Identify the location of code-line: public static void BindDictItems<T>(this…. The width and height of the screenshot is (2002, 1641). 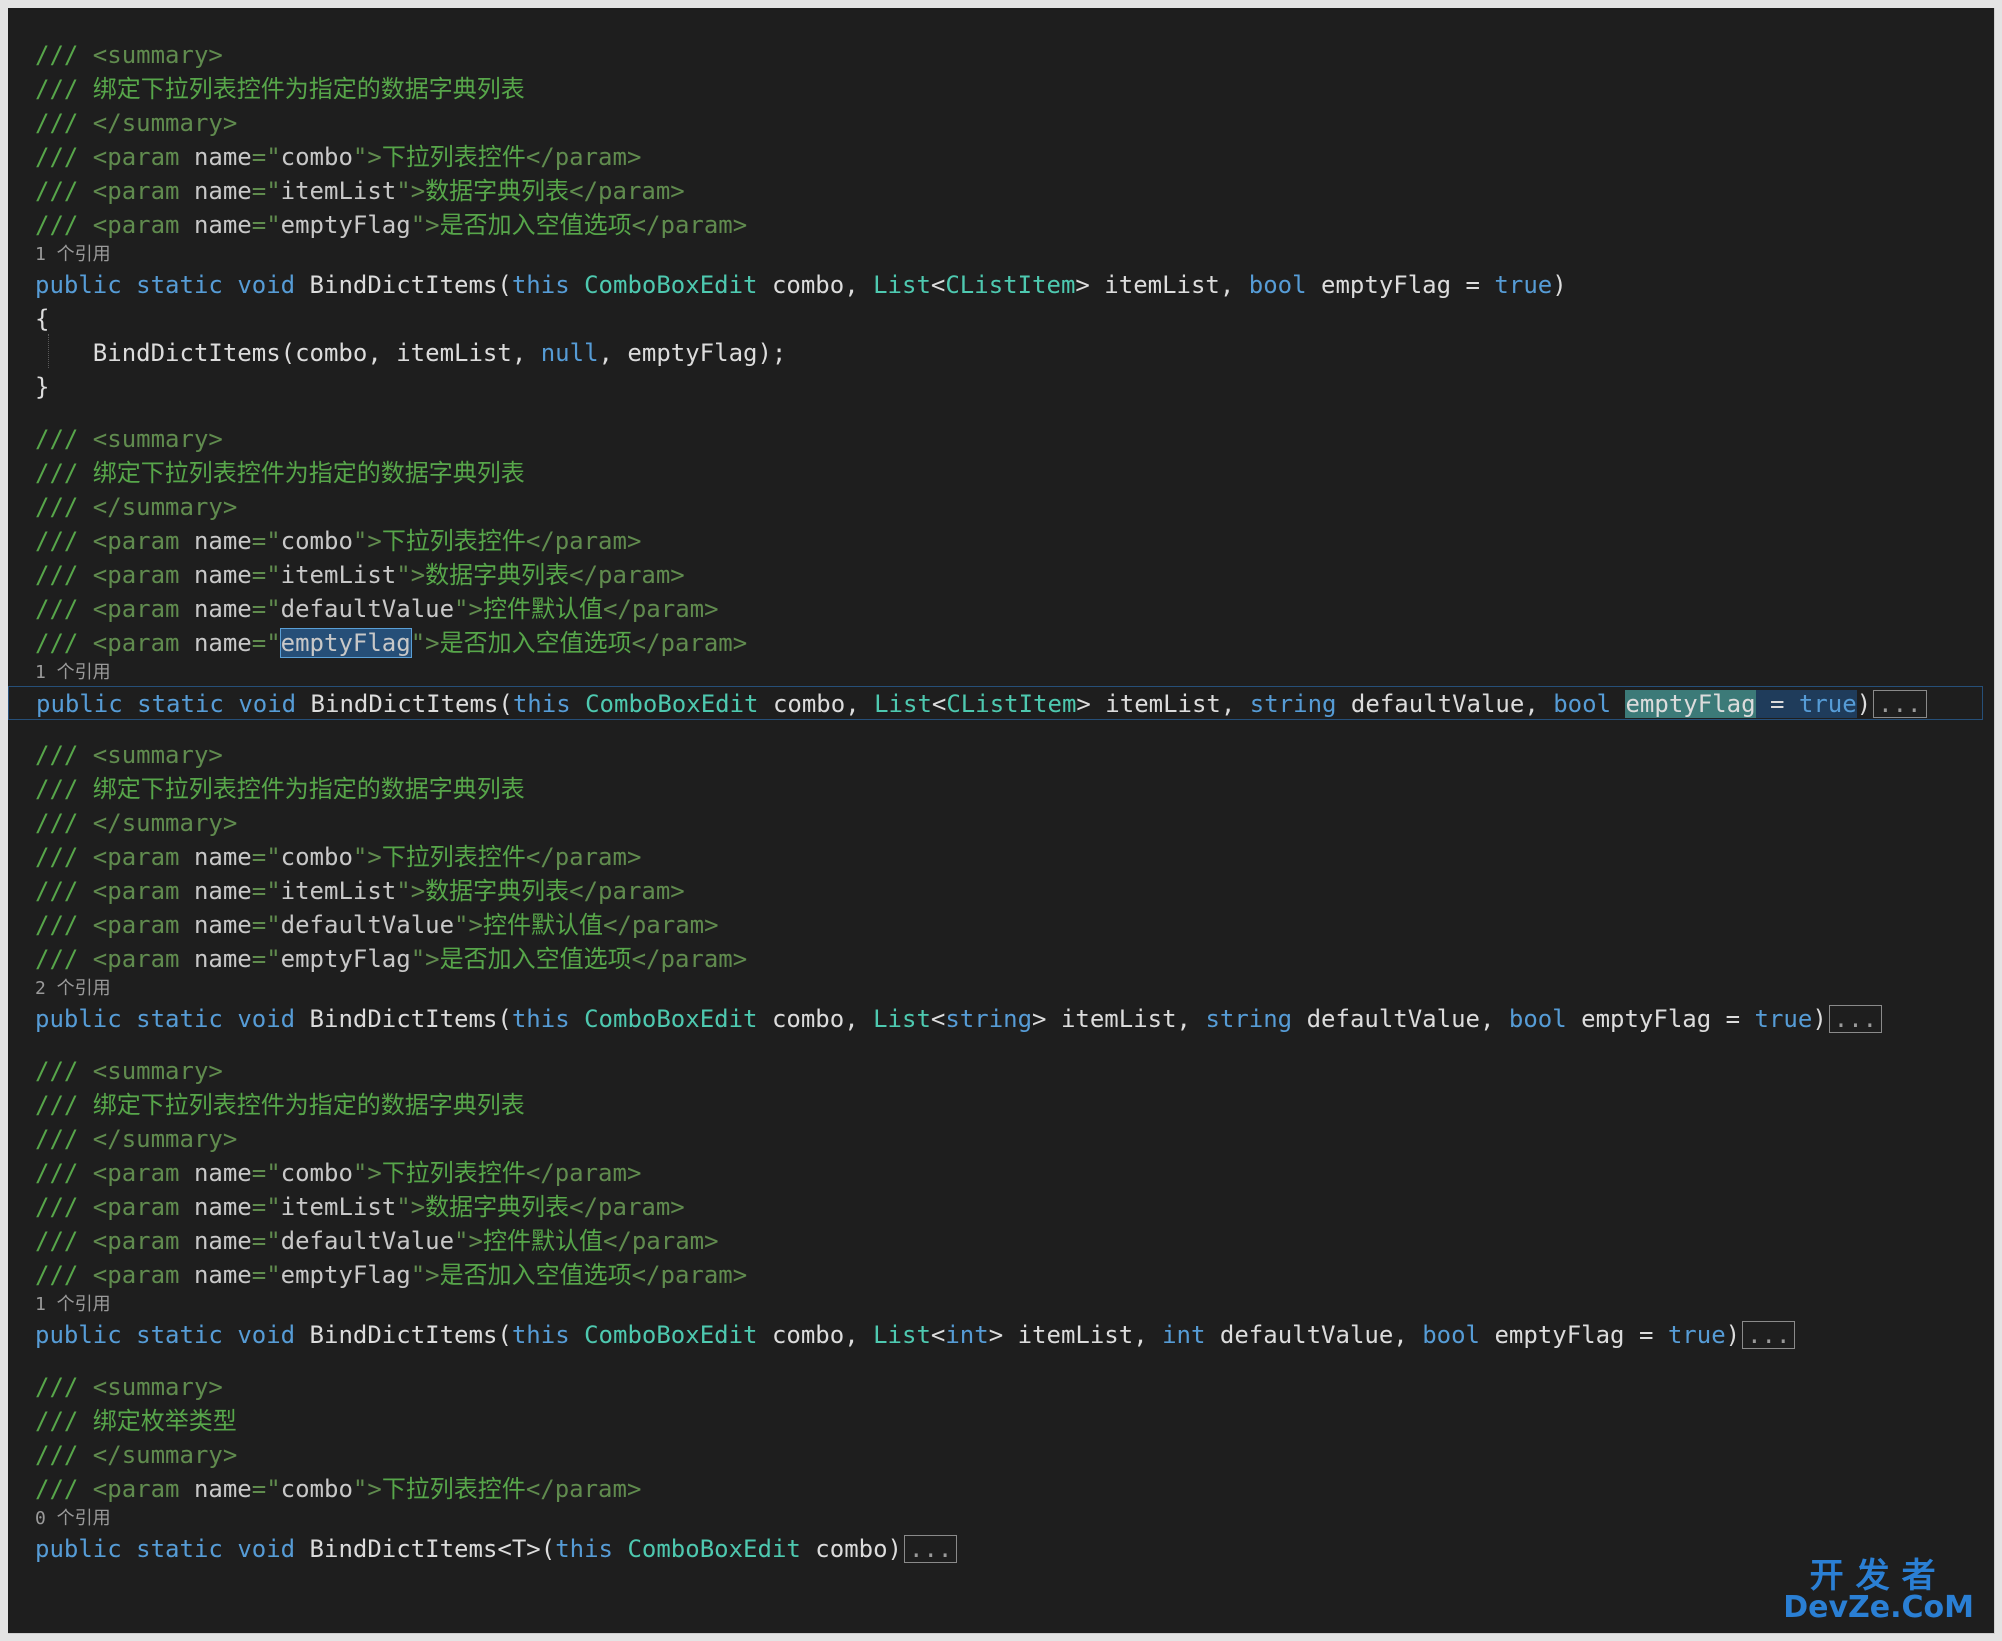
(1014, 1549).